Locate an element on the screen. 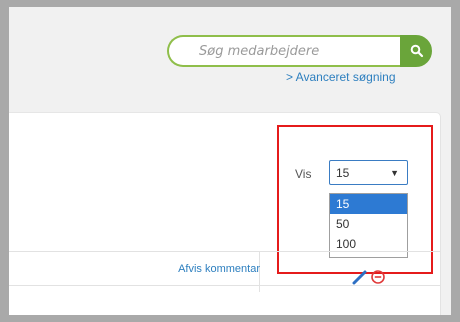  search-button is located at coordinates (416, 51).